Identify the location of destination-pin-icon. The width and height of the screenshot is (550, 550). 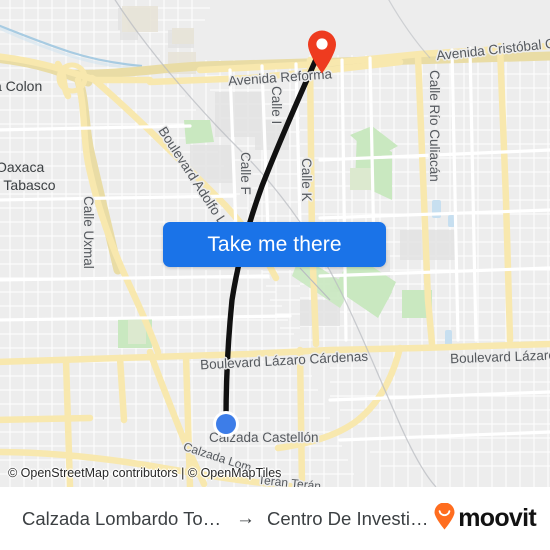
(322, 51).